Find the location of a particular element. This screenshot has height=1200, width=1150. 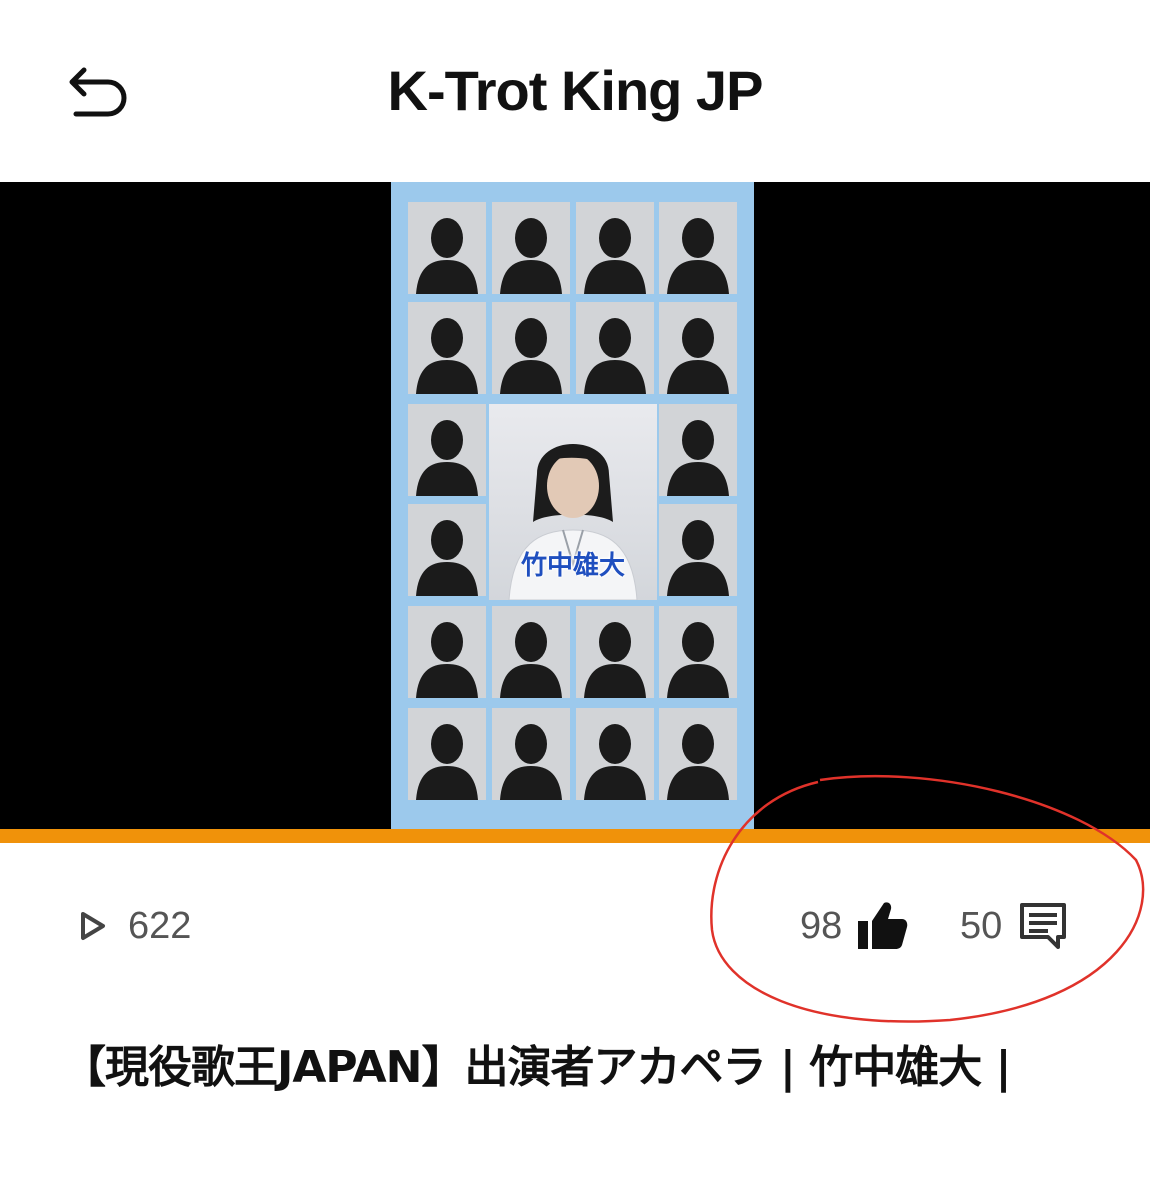

comment-count: 50 is located at coordinates (981, 925).